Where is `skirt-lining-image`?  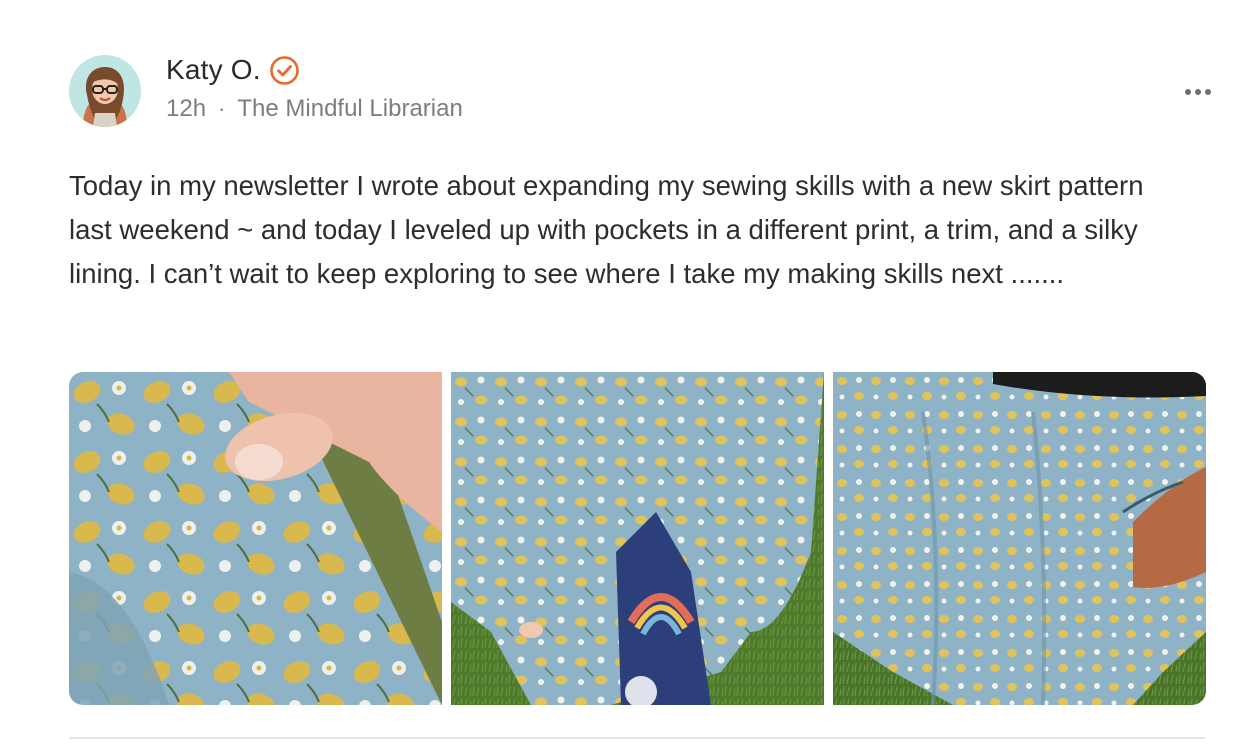
skirt-lining-image is located at coordinates (637, 538).